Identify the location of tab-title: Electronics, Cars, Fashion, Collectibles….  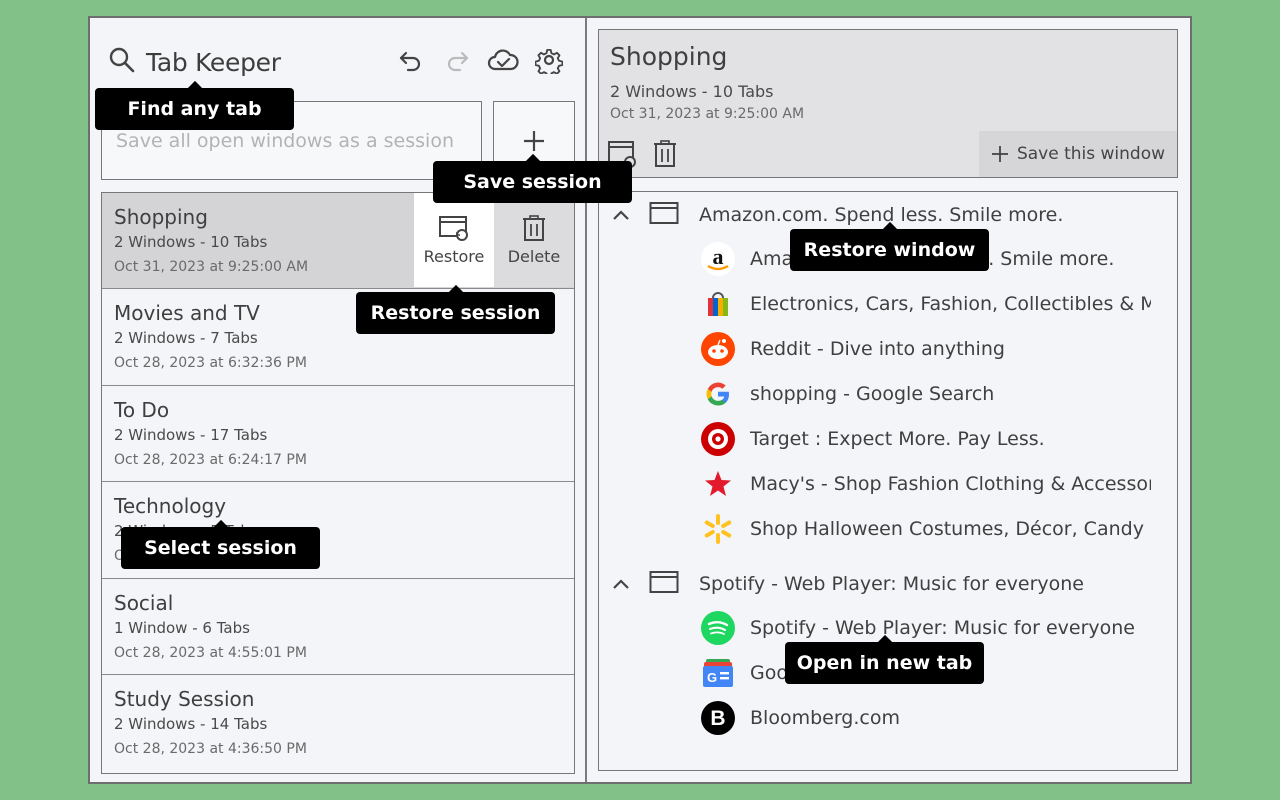
(950, 304).